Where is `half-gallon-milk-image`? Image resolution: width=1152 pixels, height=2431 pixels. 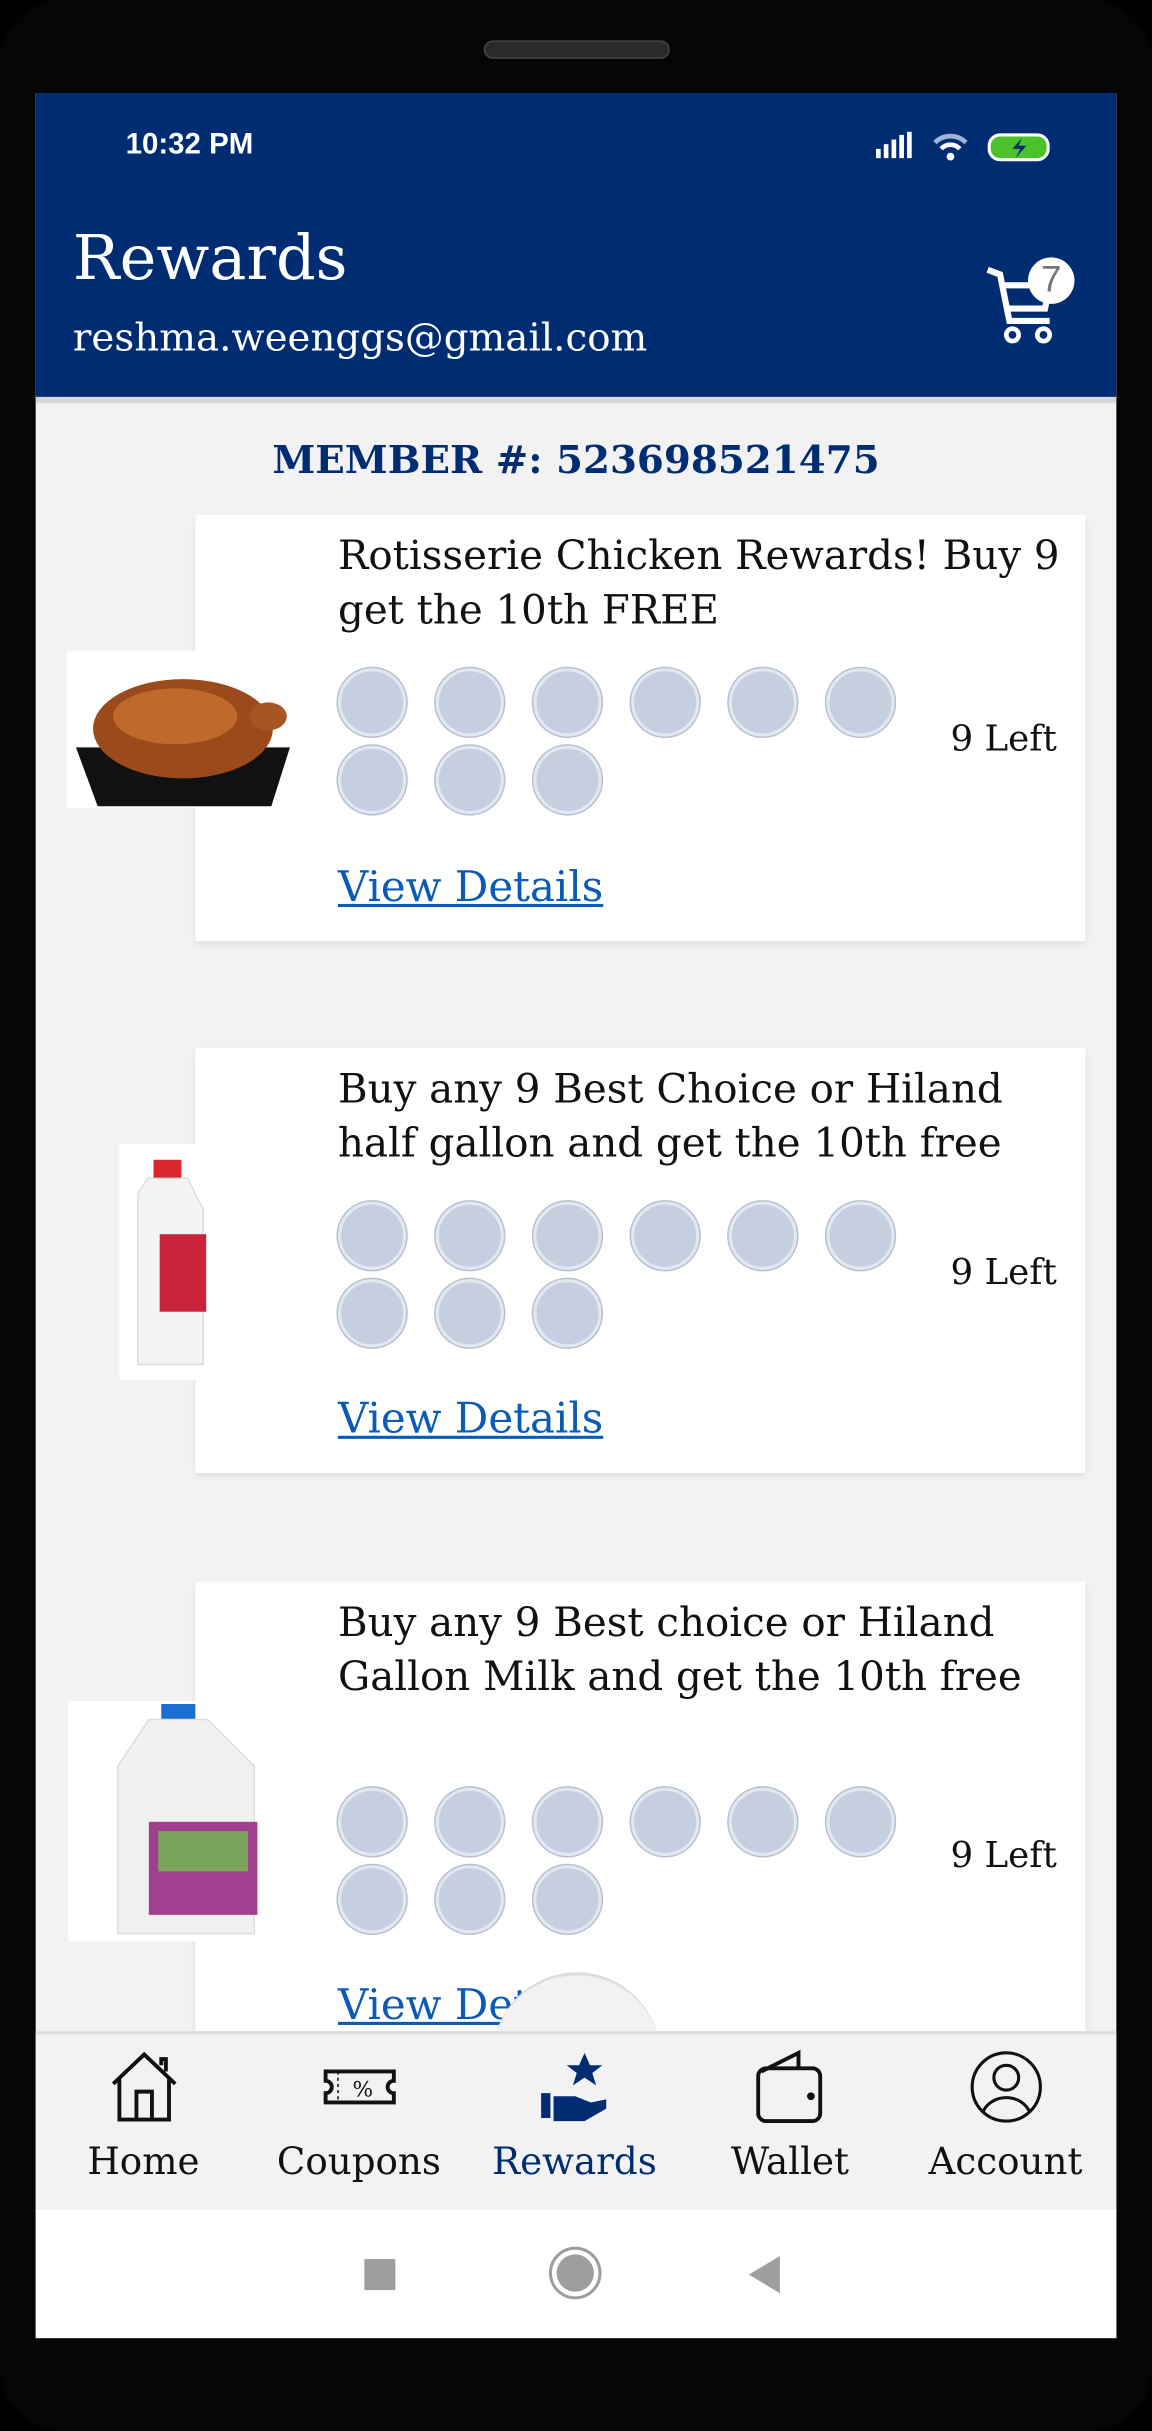
half-gallon-milk-image is located at coordinates (173, 1262).